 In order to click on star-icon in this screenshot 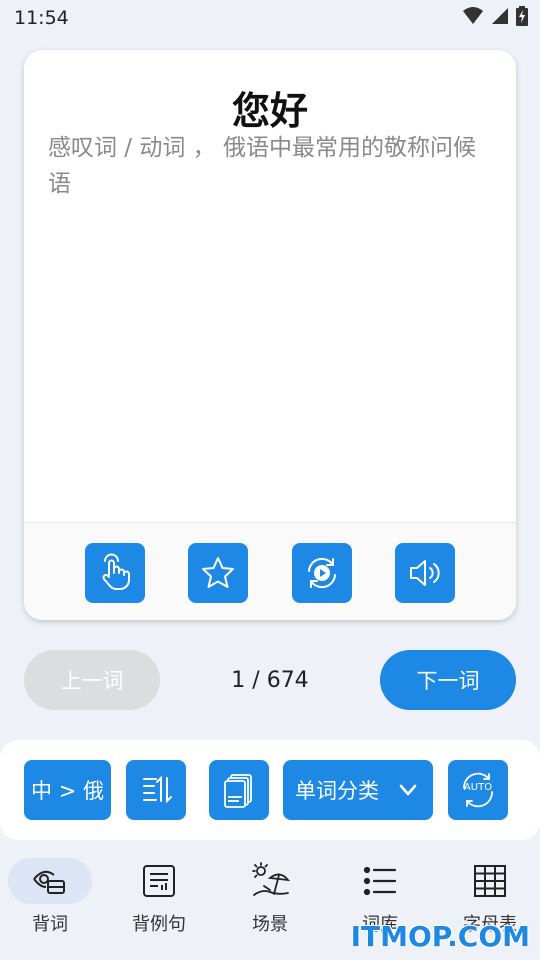, I will do `click(218, 572)`.